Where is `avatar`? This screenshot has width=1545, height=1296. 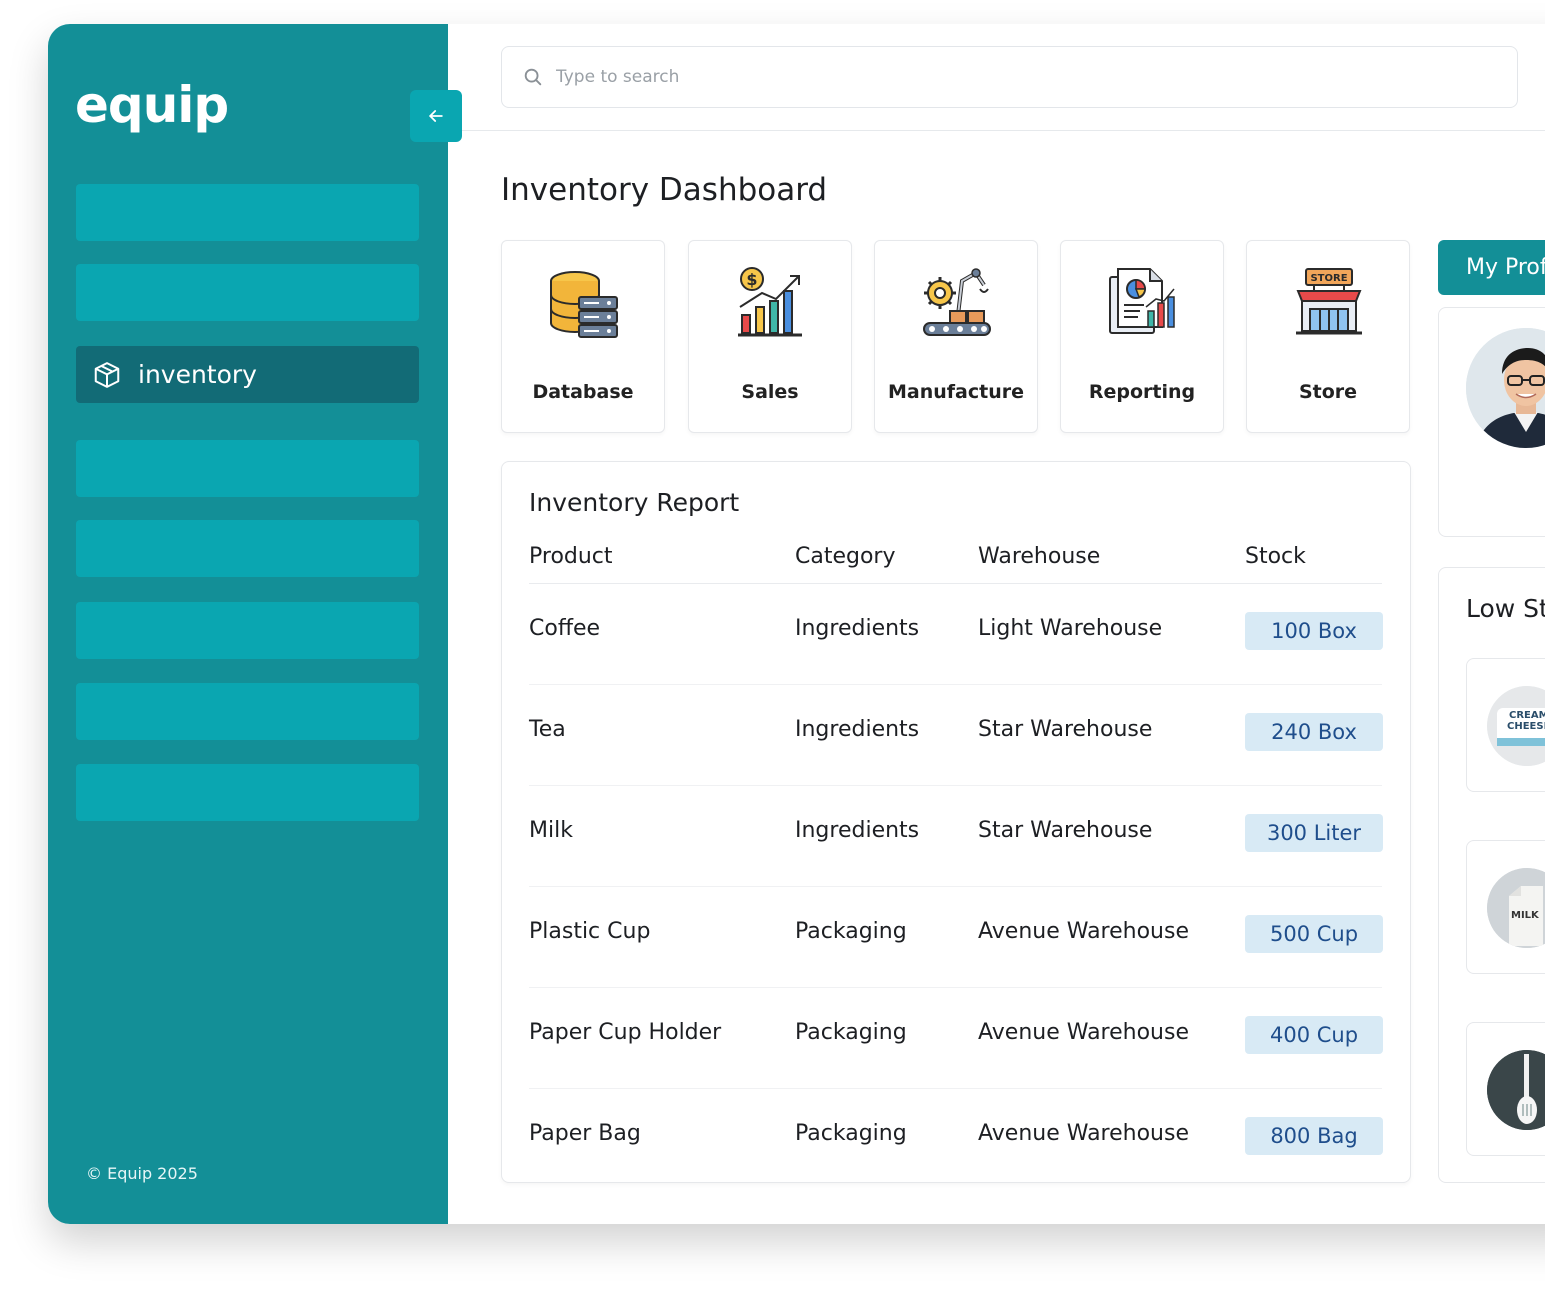
avatar is located at coordinates (1505, 388).